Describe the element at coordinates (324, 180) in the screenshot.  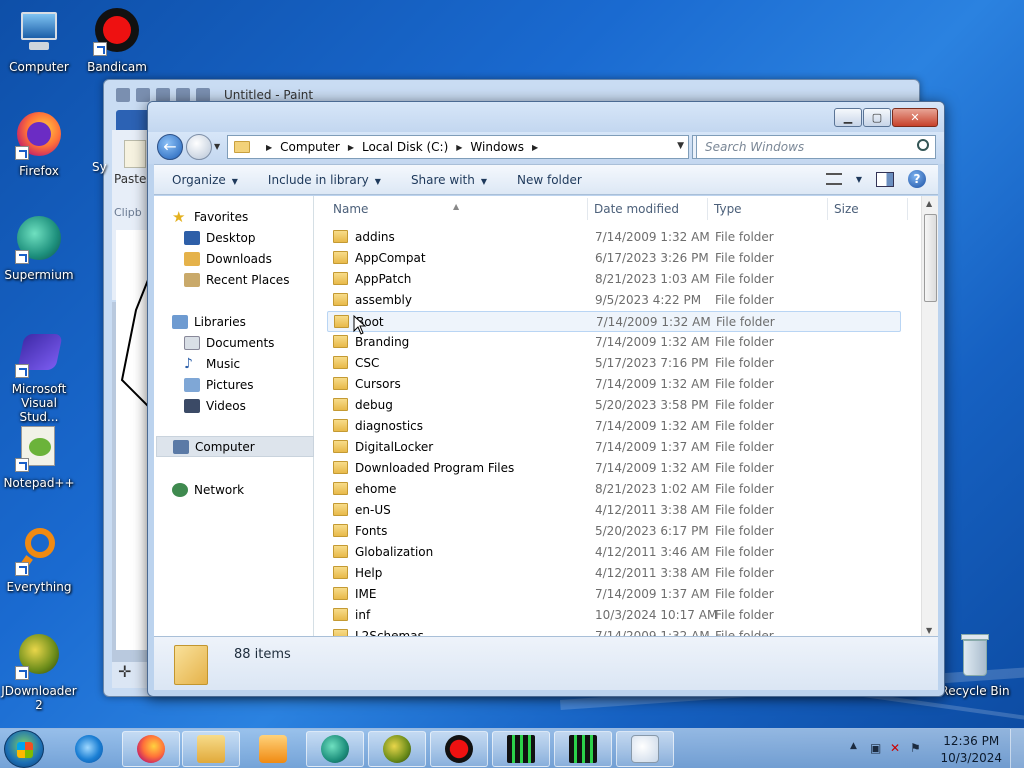
I see `include-in-library-button: Include in library ▼` at that location.